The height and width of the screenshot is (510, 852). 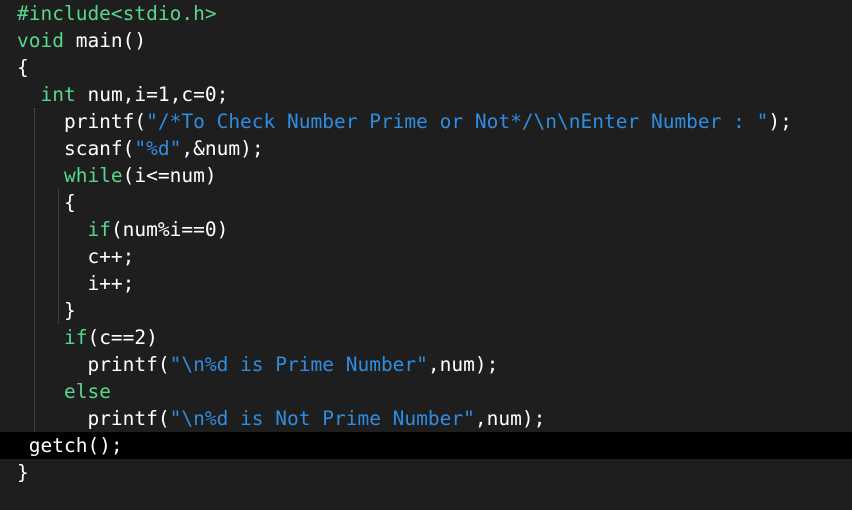 I want to click on code-text: else, so click(x=64, y=391).